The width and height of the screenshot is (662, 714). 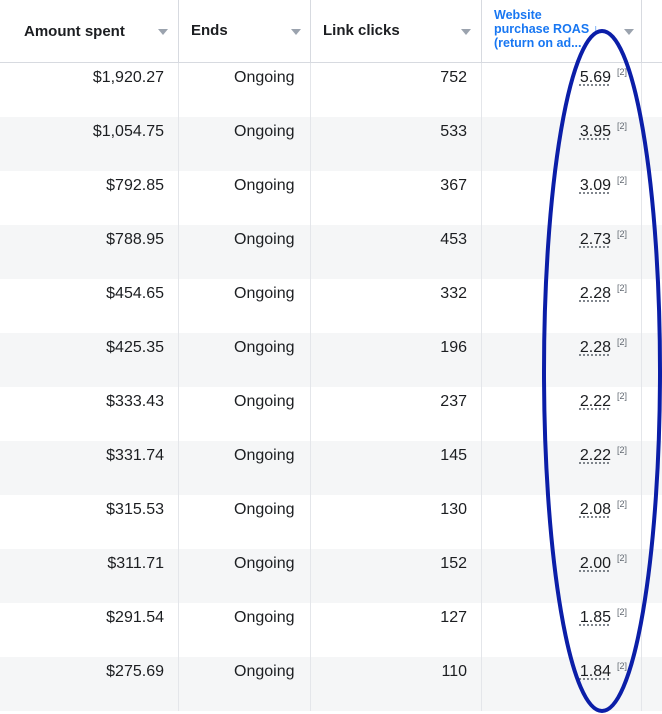 What do you see at coordinates (135, 617) in the screenshot?
I see `amount-spent-value: $291.54` at bounding box center [135, 617].